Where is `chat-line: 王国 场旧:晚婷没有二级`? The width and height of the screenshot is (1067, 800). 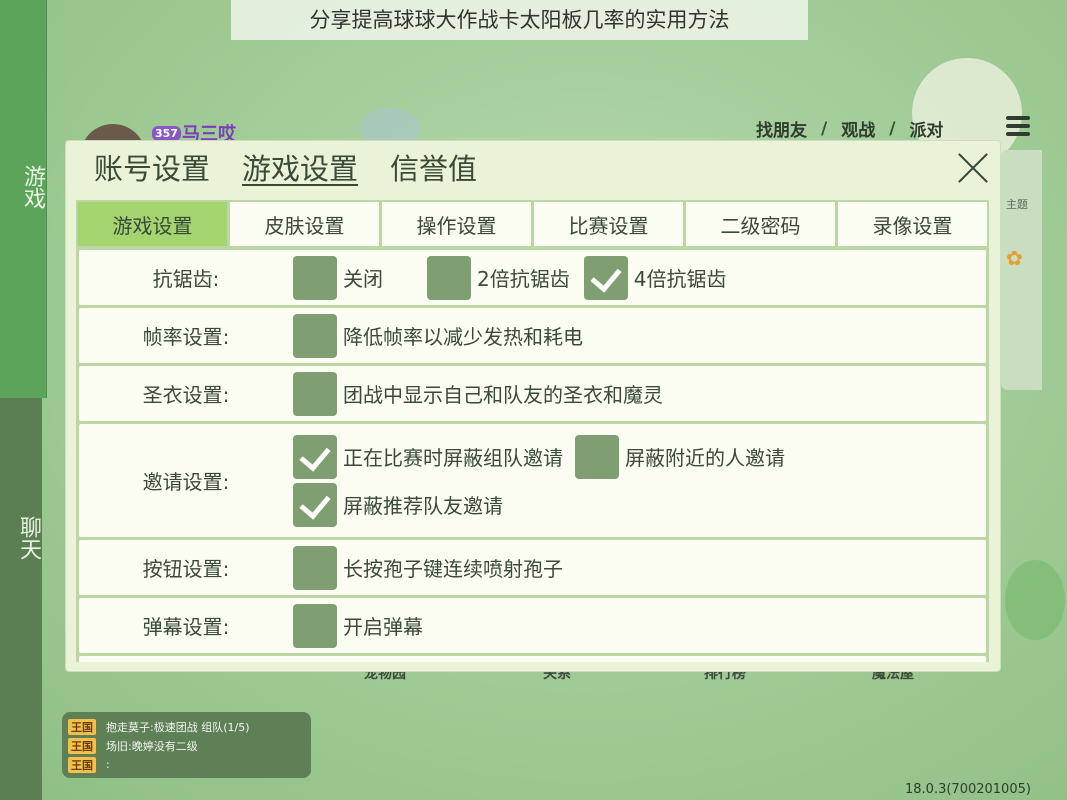 chat-line: 王国 场旧:晚婷没有二级 is located at coordinates (186, 745).